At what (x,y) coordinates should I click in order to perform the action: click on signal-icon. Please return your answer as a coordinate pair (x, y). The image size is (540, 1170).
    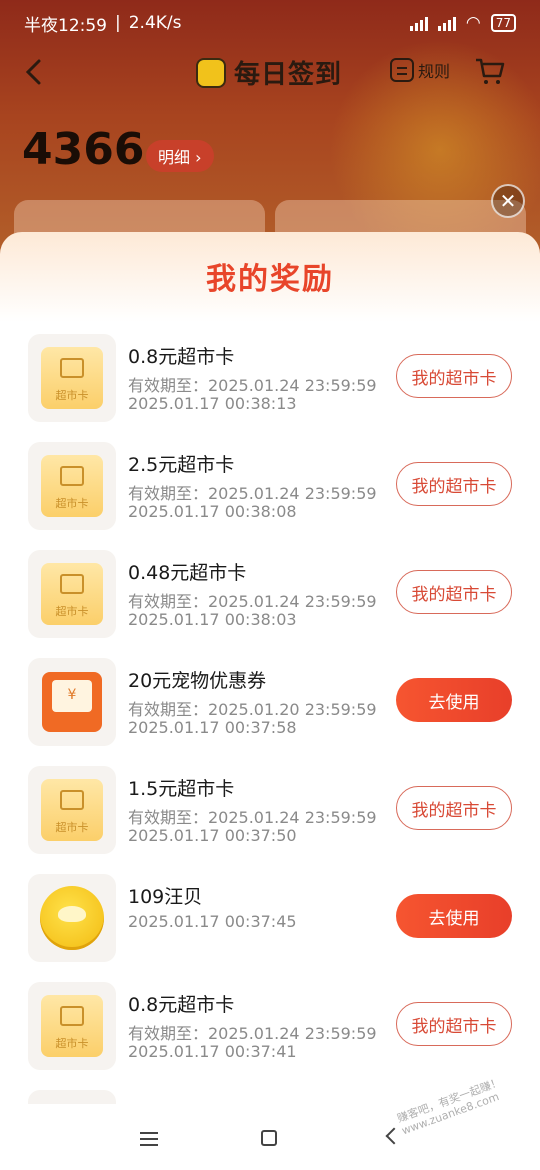
    Looking at the image, I should click on (418, 23).